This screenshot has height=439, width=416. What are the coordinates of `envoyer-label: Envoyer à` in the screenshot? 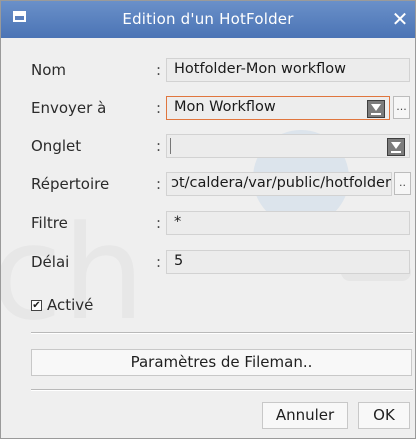 It's located at (69, 108).